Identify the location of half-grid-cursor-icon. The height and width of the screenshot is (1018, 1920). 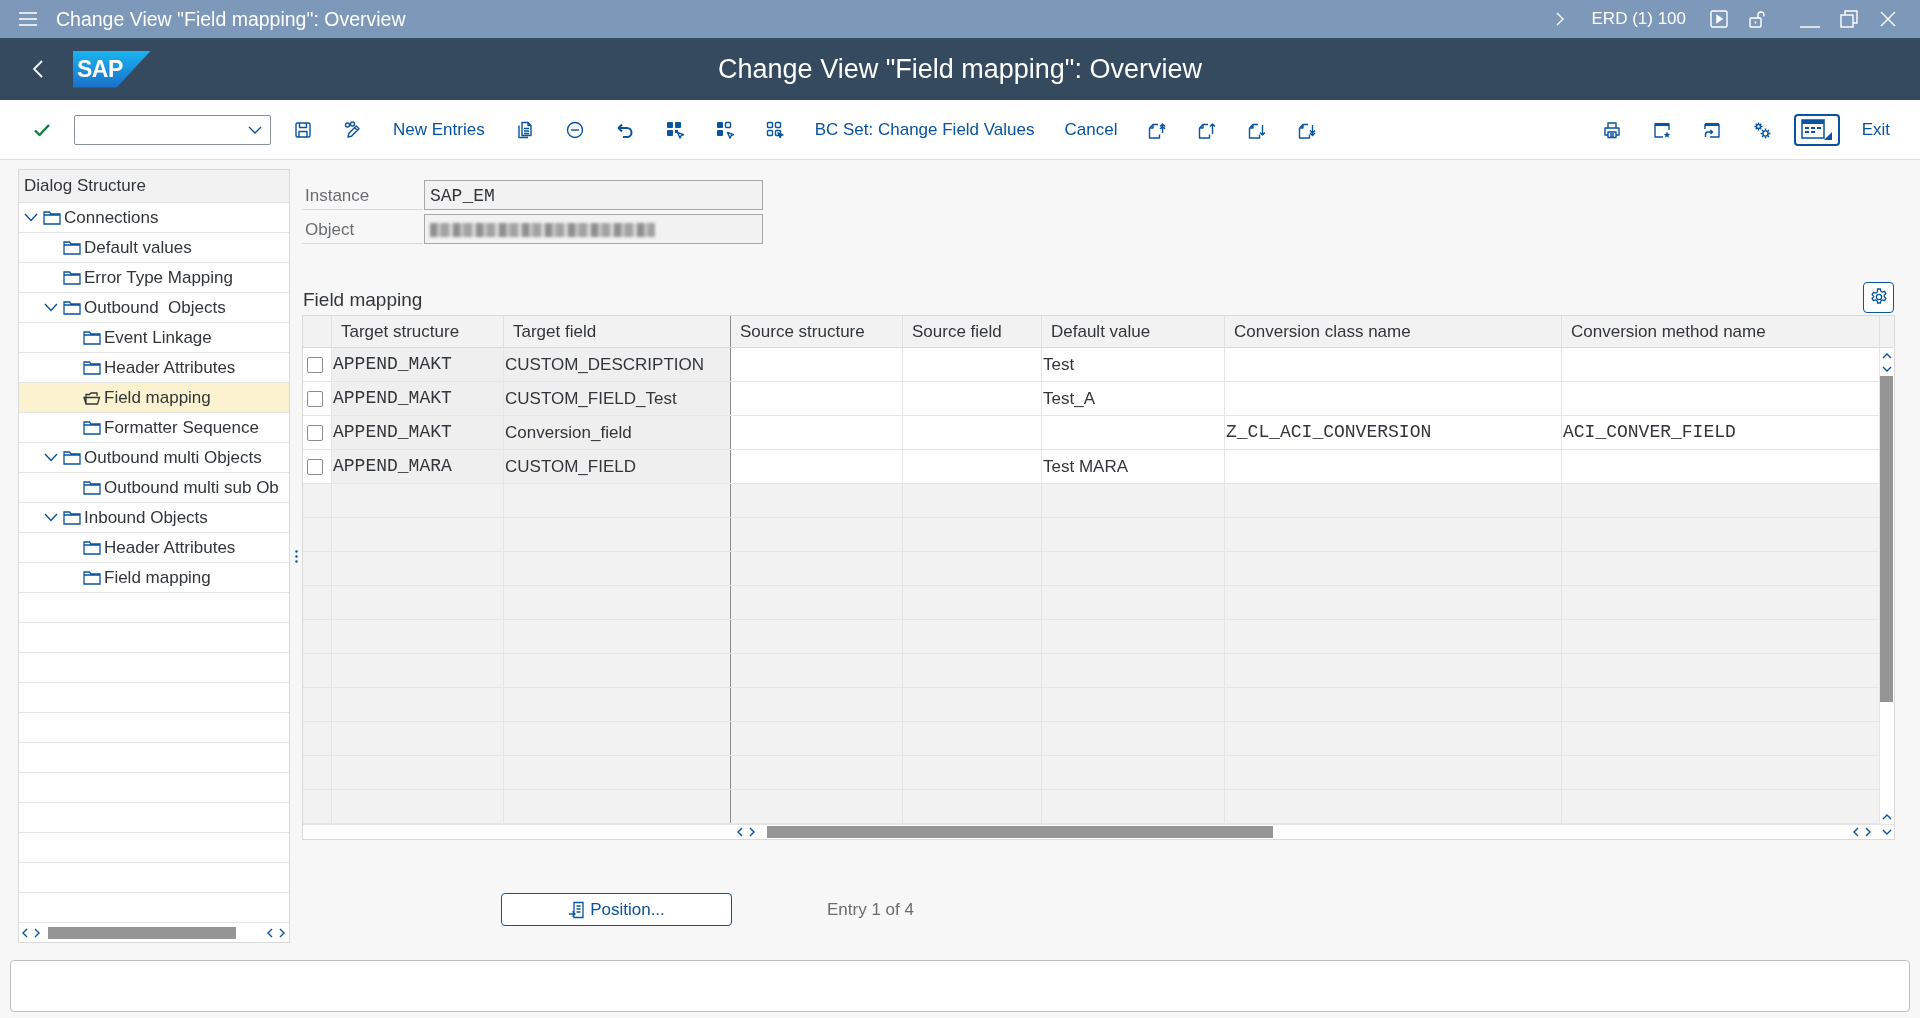
(724, 129).